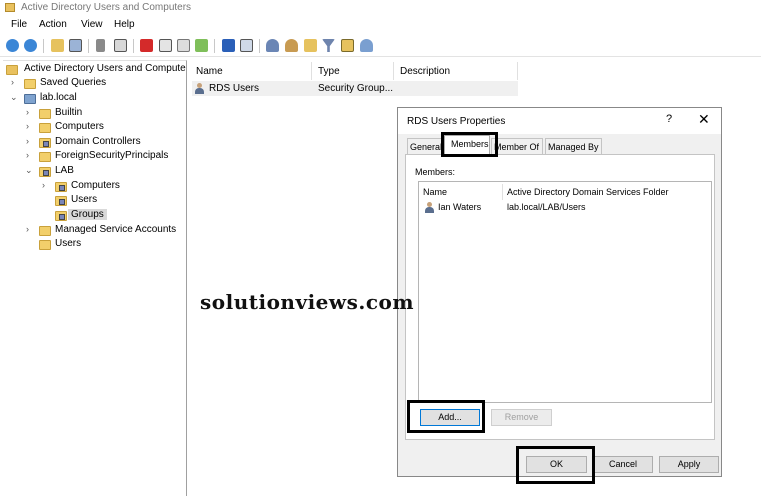 The image size is (761, 496). What do you see at coordinates (30, 99) in the screenshot?
I see `domain-icon` at bounding box center [30, 99].